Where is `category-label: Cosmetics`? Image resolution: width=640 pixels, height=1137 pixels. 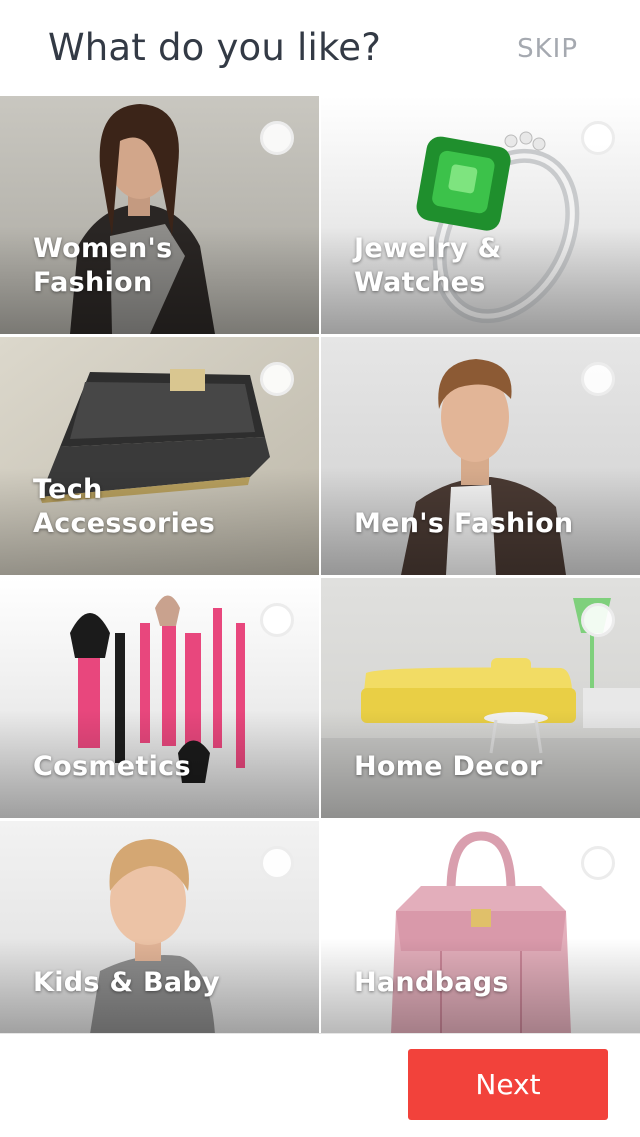
category-label: Cosmetics is located at coordinates (112, 766).